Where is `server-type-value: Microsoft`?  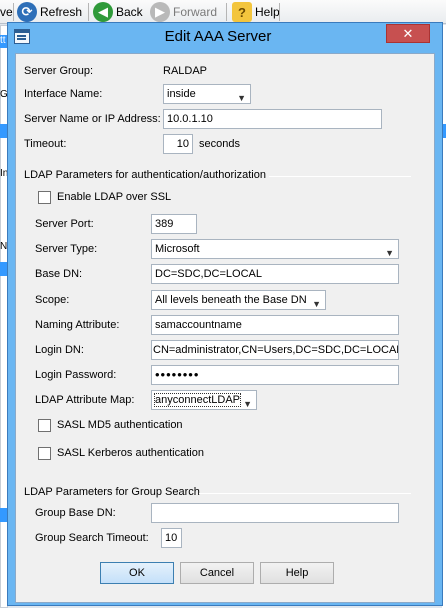
server-type-value: Microsoft is located at coordinates (177, 249).